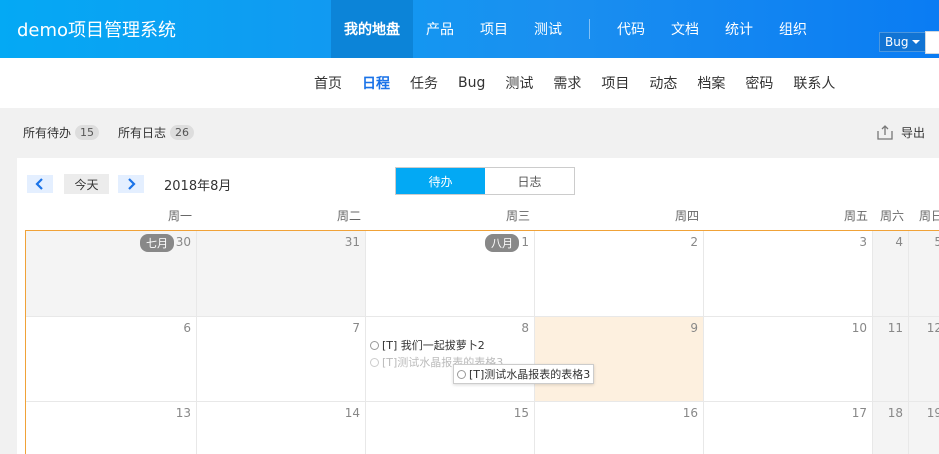 The height and width of the screenshot is (454, 939). I want to click on day-number: 14, so click(352, 413).